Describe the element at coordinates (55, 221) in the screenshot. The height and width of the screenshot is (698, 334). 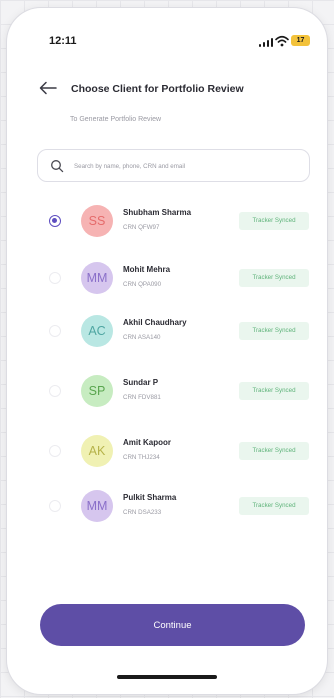
I see `client-radio-selected` at that location.